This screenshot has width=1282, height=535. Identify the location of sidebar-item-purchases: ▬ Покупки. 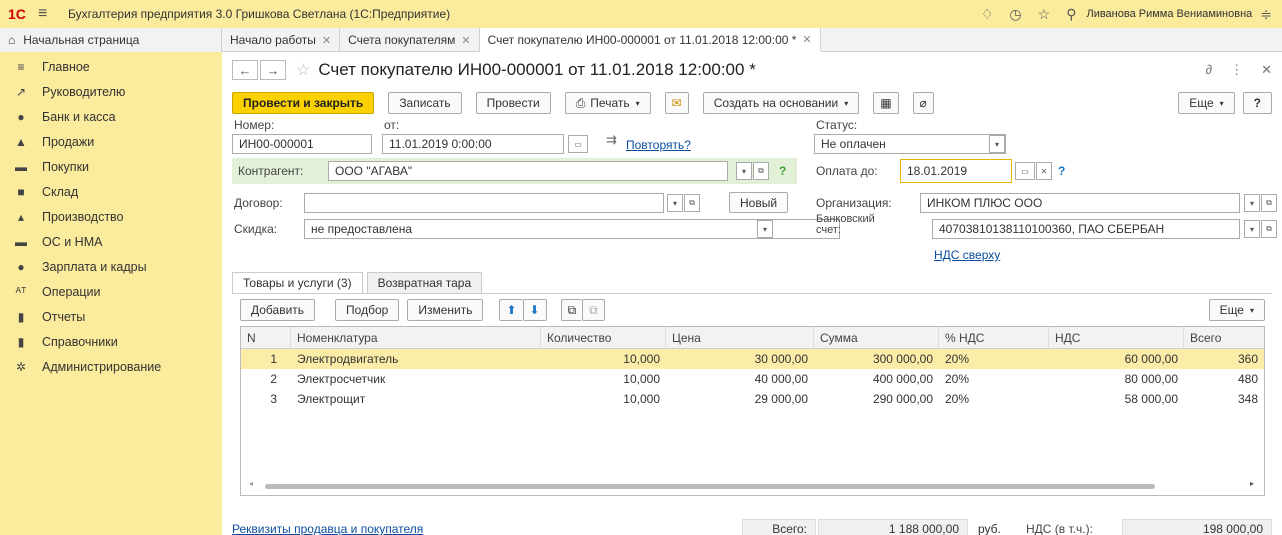
(111, 166).